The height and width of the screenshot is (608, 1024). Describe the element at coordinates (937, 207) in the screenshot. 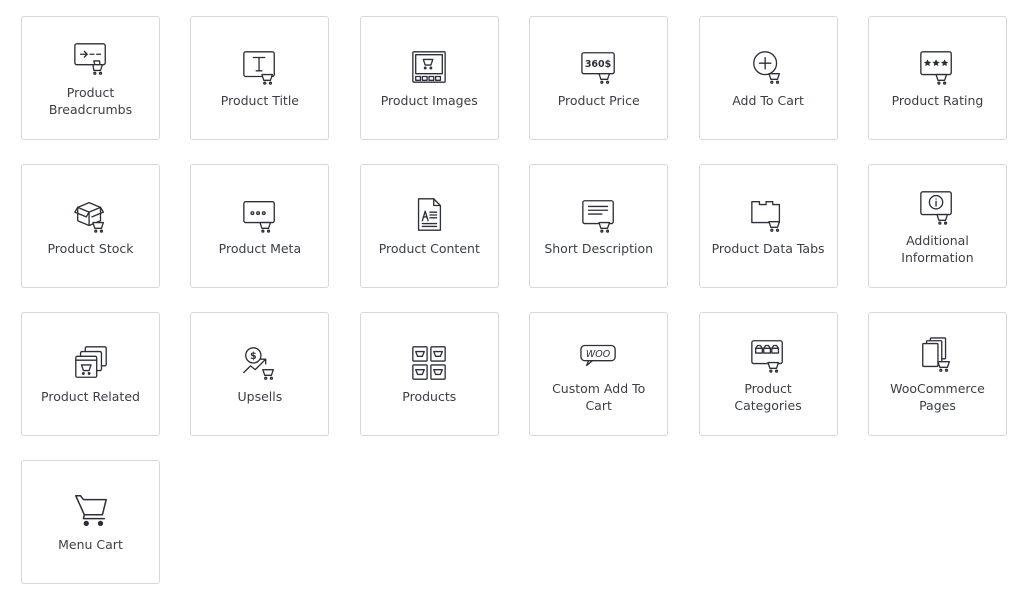

I see `info-icon` at that location.